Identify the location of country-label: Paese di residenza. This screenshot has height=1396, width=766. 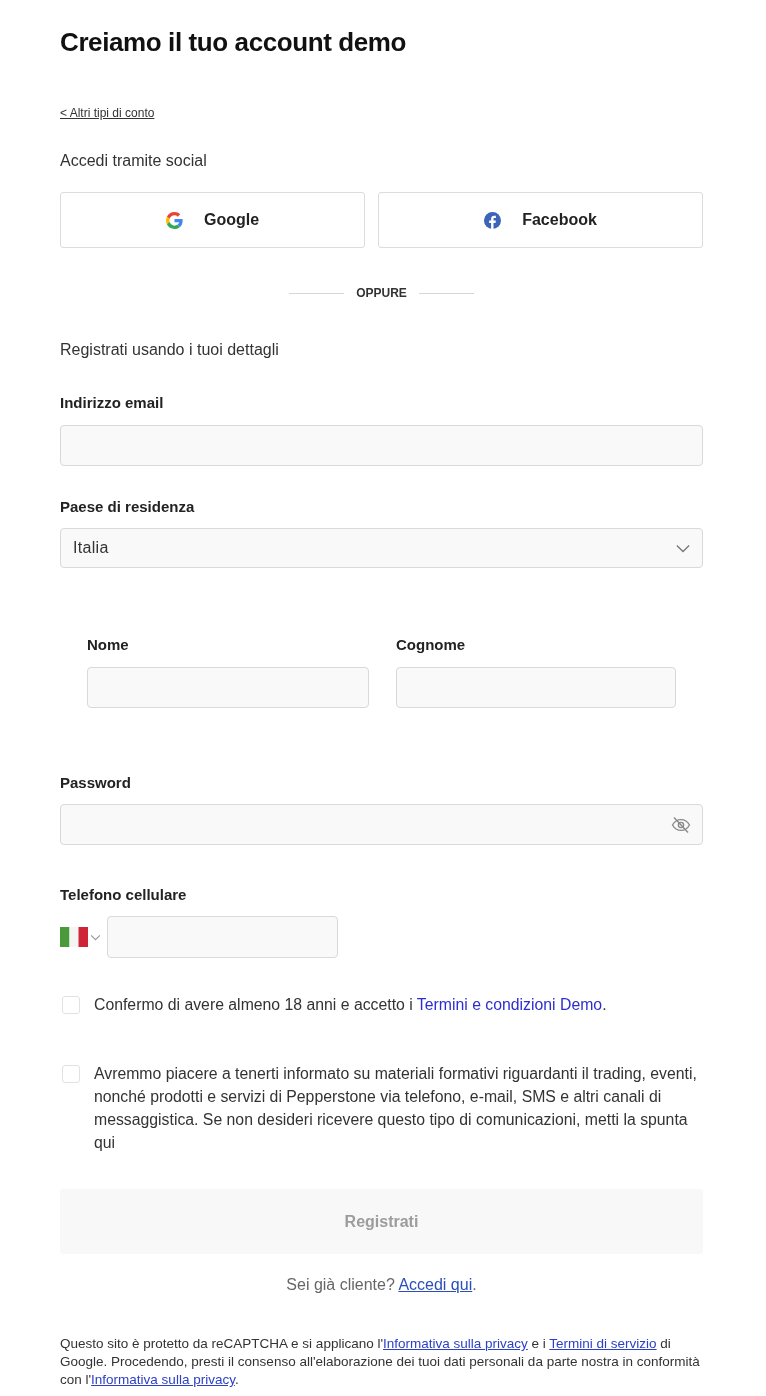
(127, 507).